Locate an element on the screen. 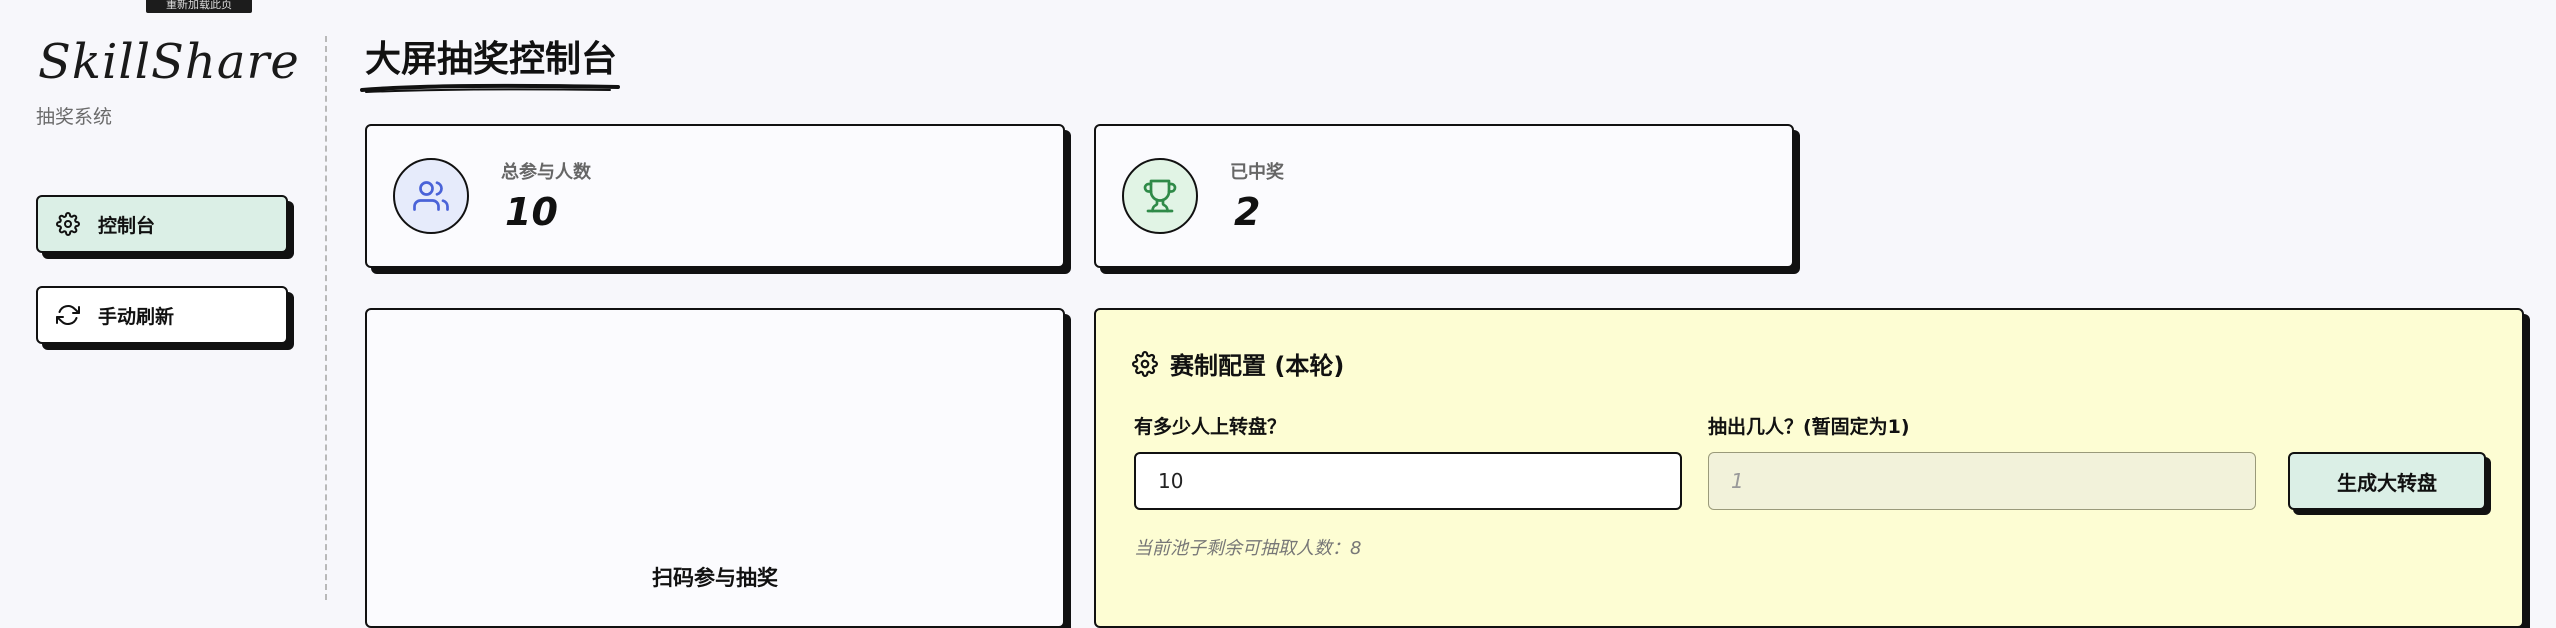  reload-tooltip: 重新加载此页 is located at coordinates (199, 6).